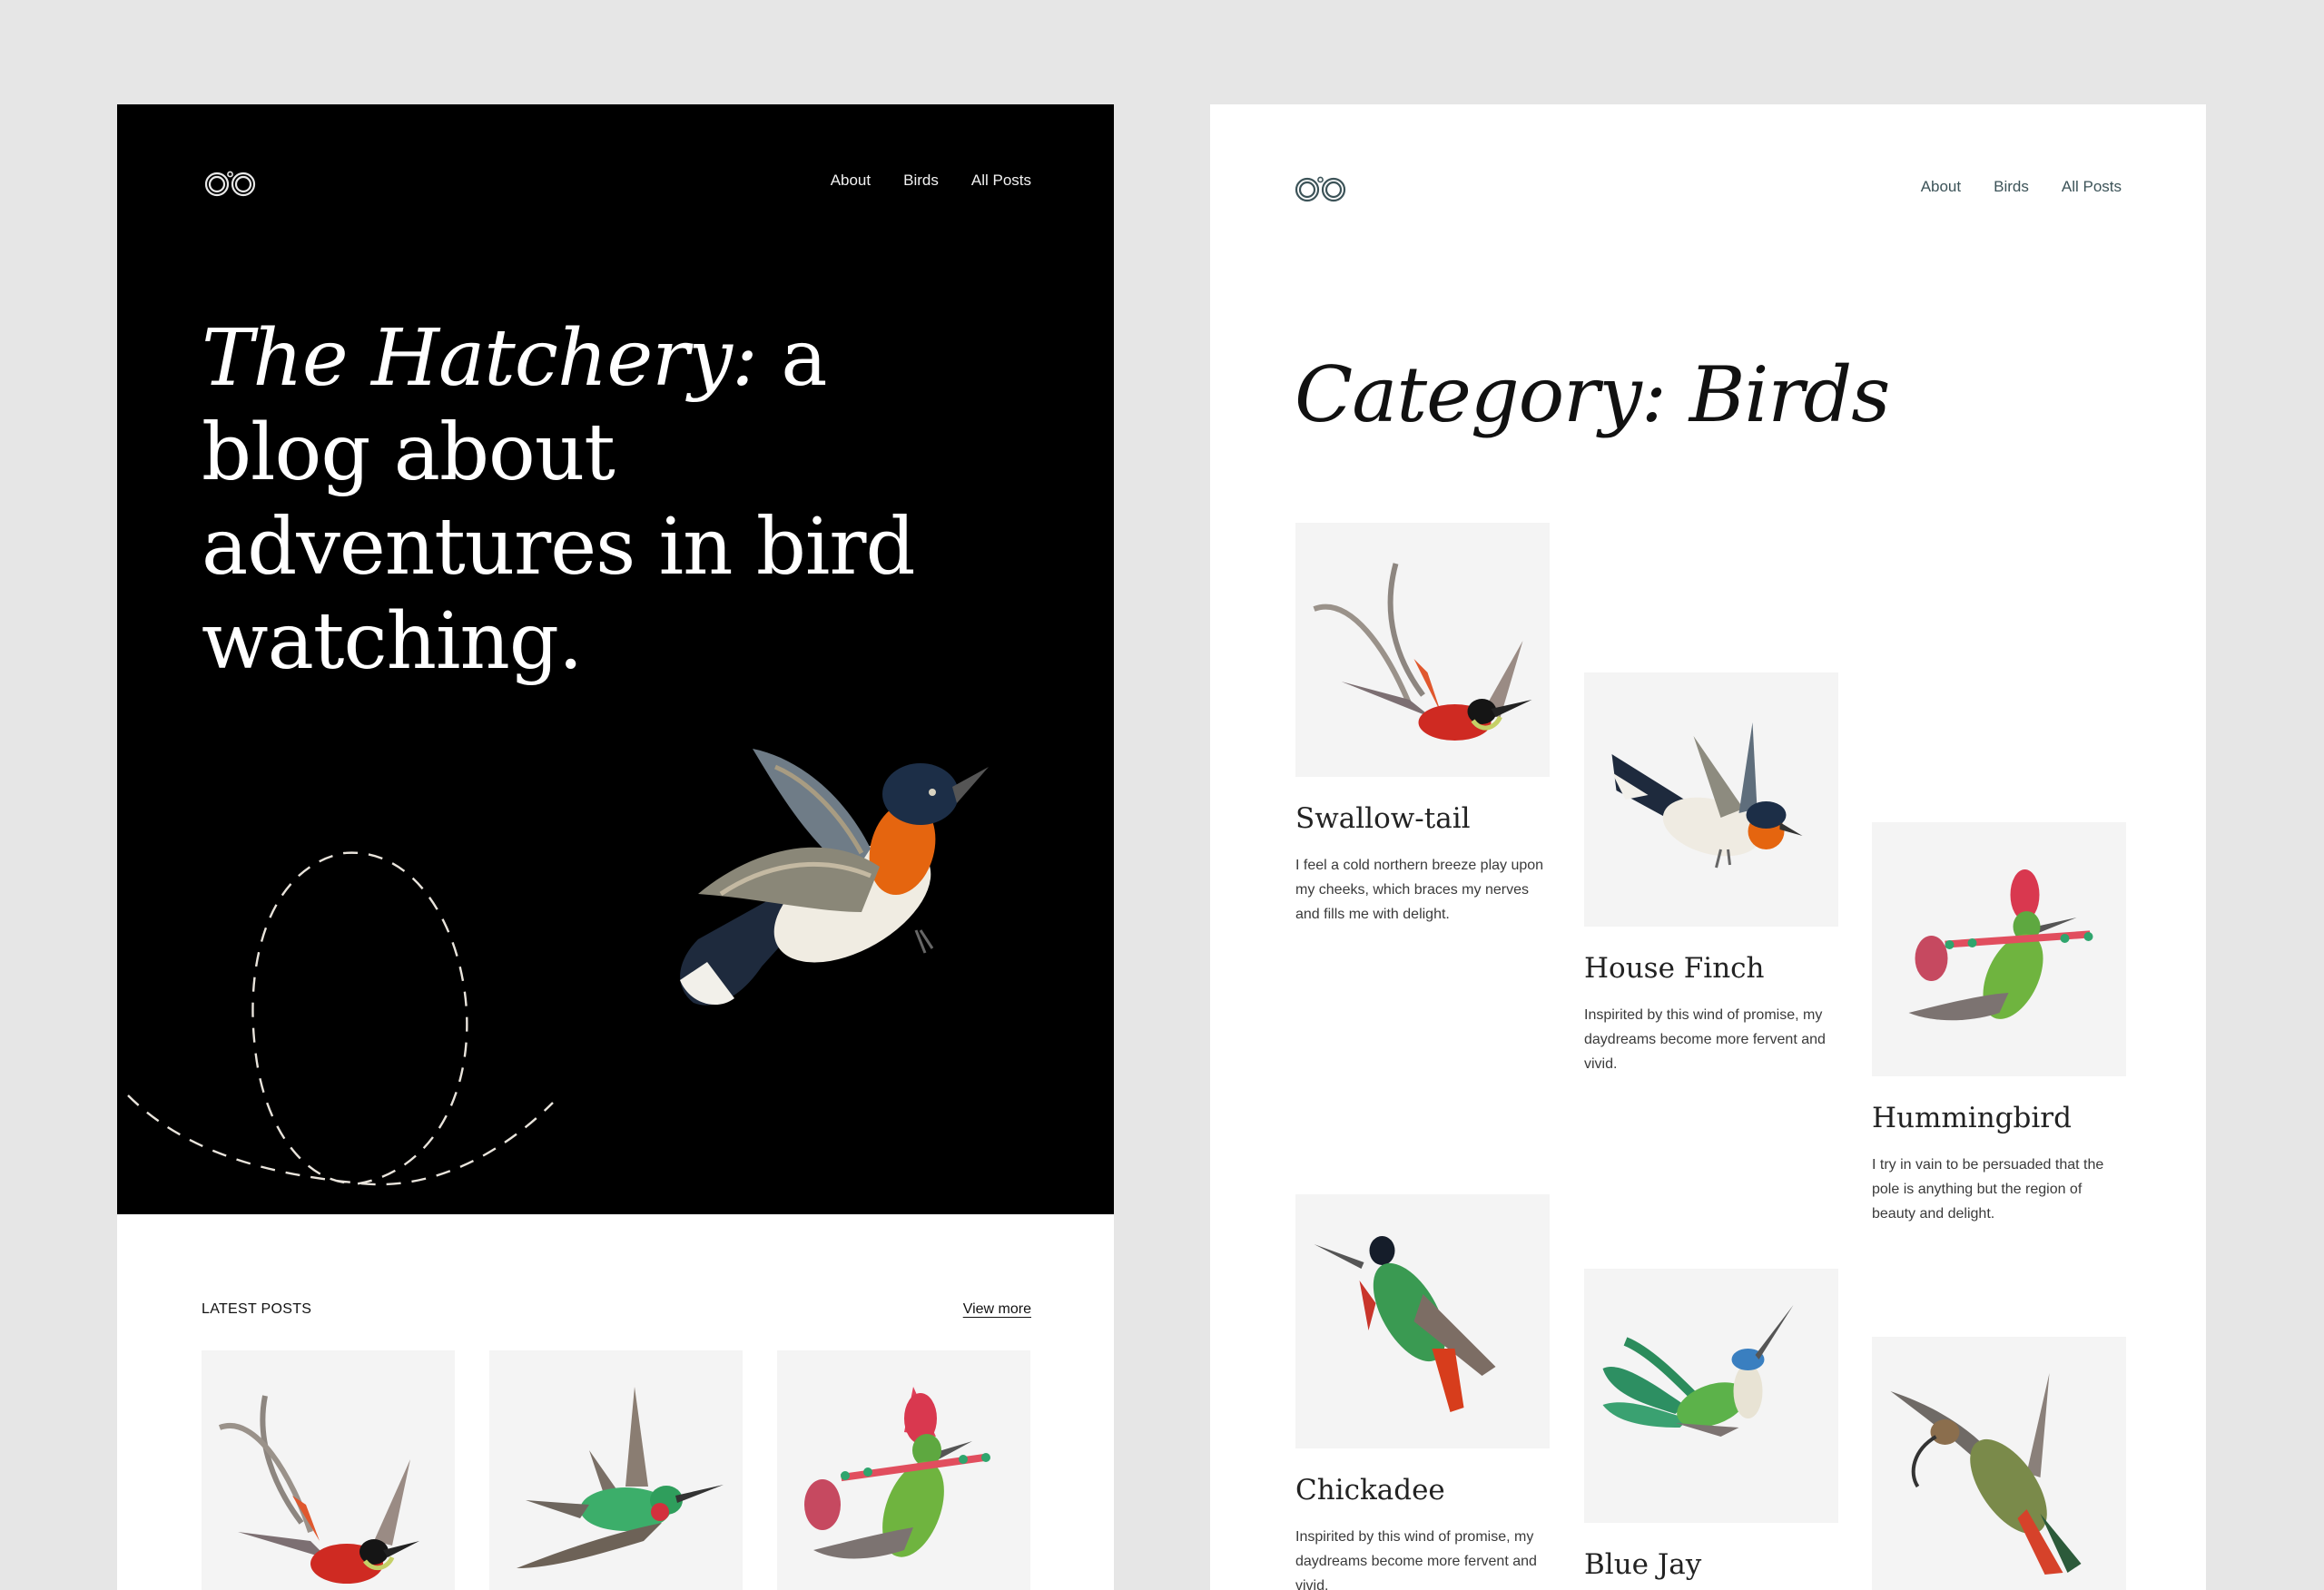 Image resolution: width=2324 pixels, height=1590 pixels. Describe the element at coordinates (997, 1309) in the screenshot. I see `view-more-link: View more` at that location.